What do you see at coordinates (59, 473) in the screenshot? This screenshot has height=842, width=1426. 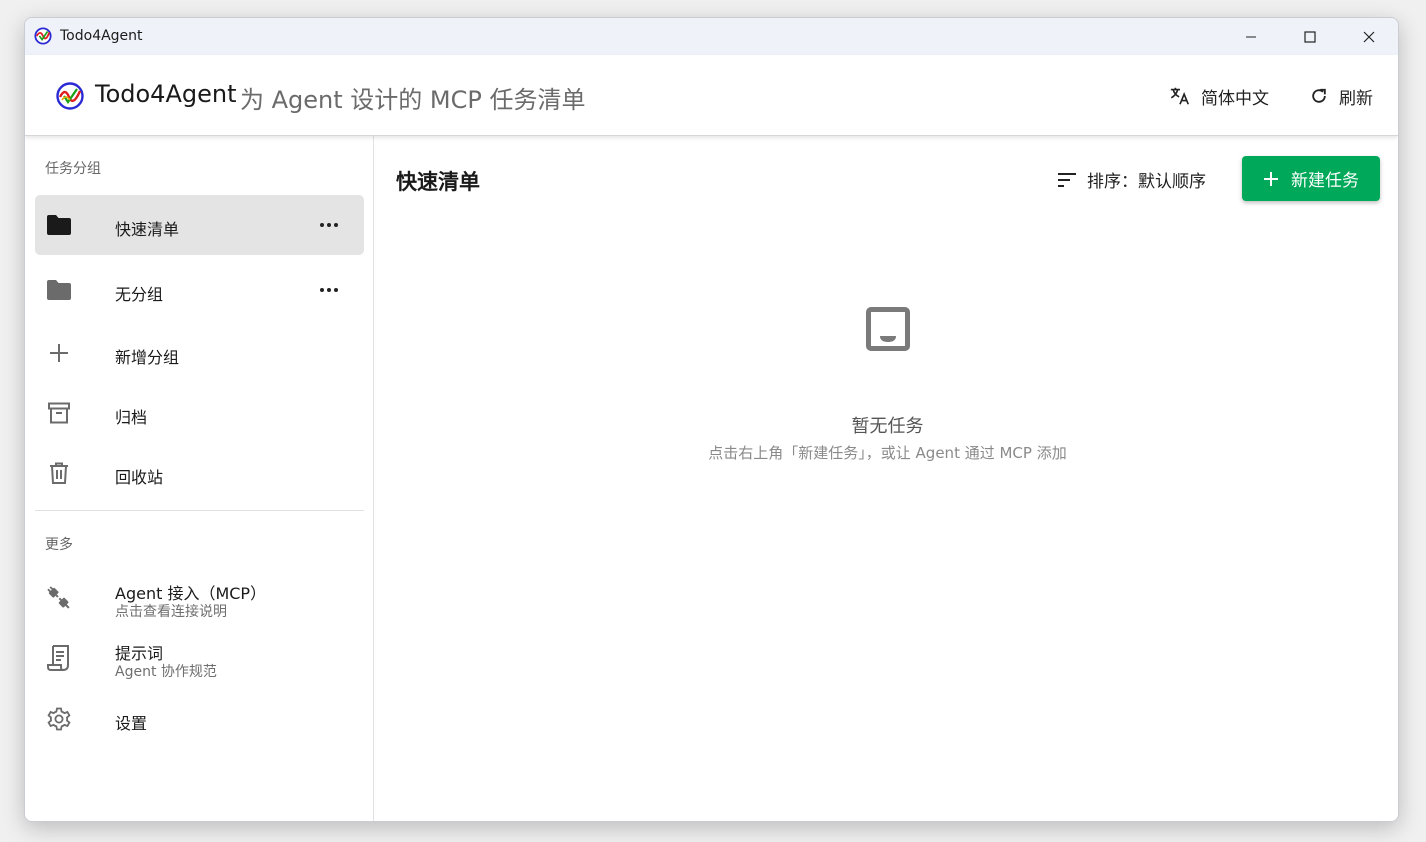 I see `trash-icon` at bounding box center [59, 473].